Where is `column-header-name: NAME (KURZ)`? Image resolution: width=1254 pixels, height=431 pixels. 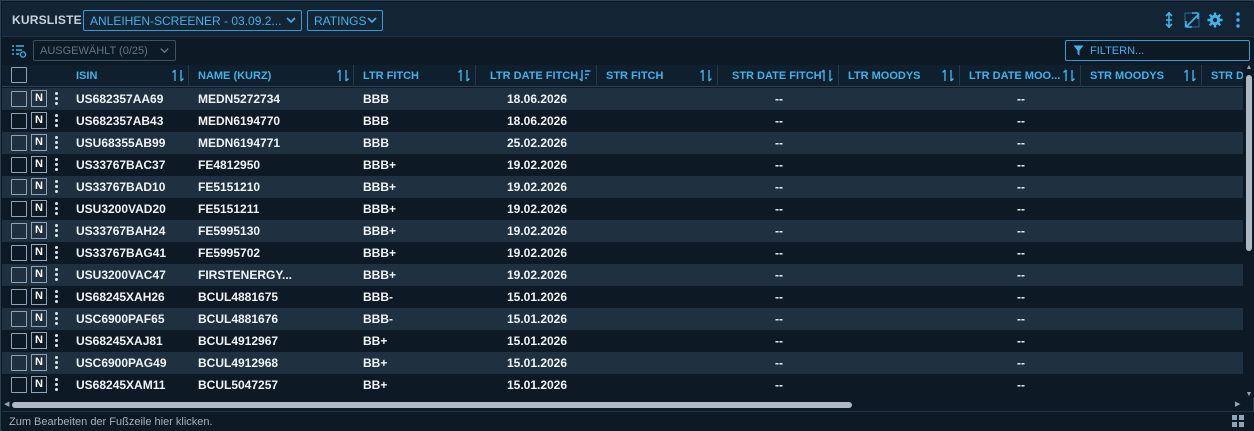 column-header-name: NAME (KURZ) is located at coordinates (272, 76).